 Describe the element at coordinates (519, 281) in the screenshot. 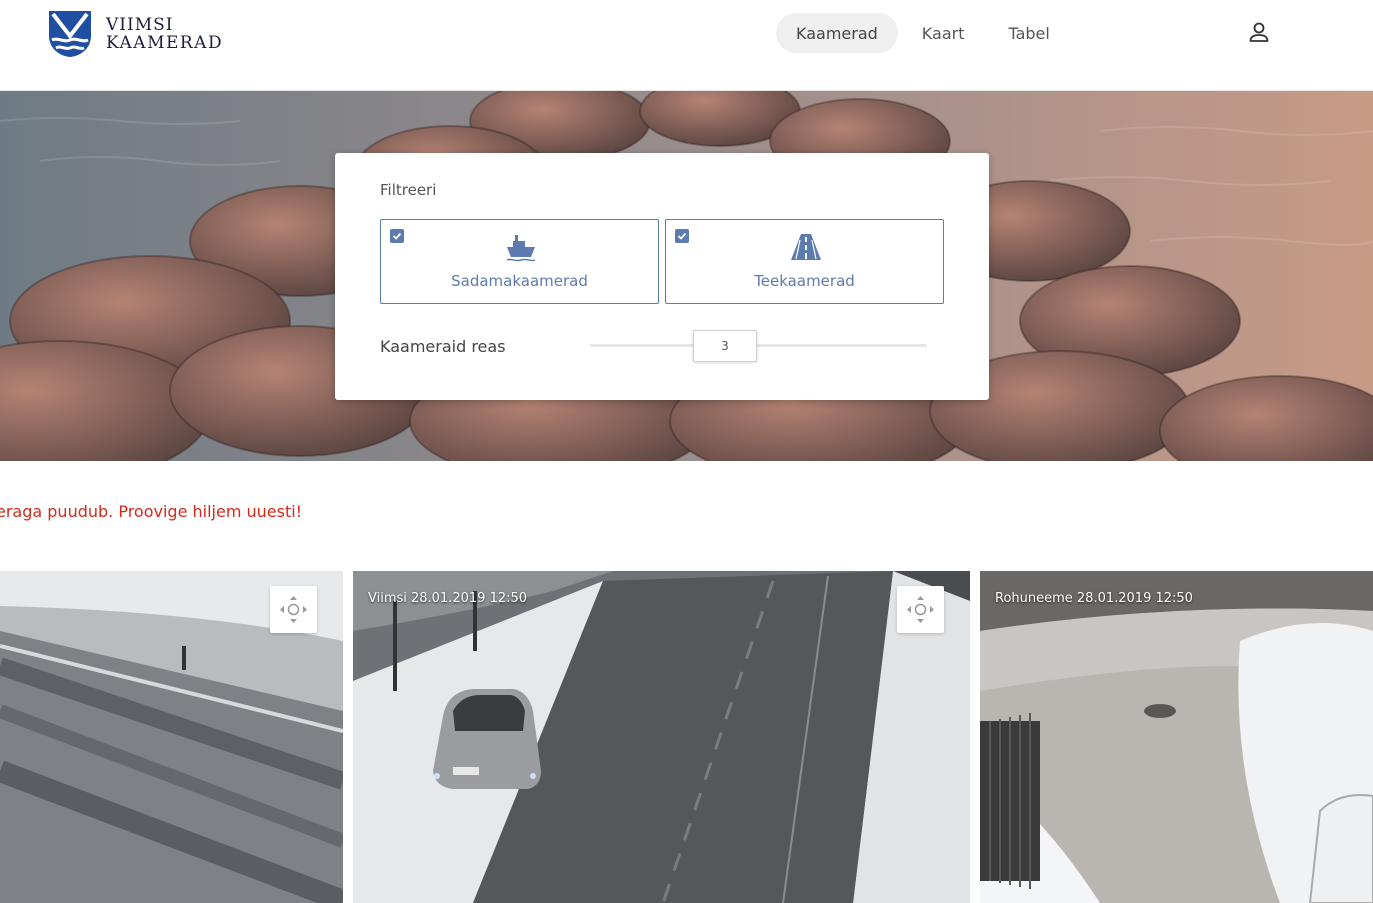

I see `harbour-cameras-label: Sadamakaamerad` at that location.